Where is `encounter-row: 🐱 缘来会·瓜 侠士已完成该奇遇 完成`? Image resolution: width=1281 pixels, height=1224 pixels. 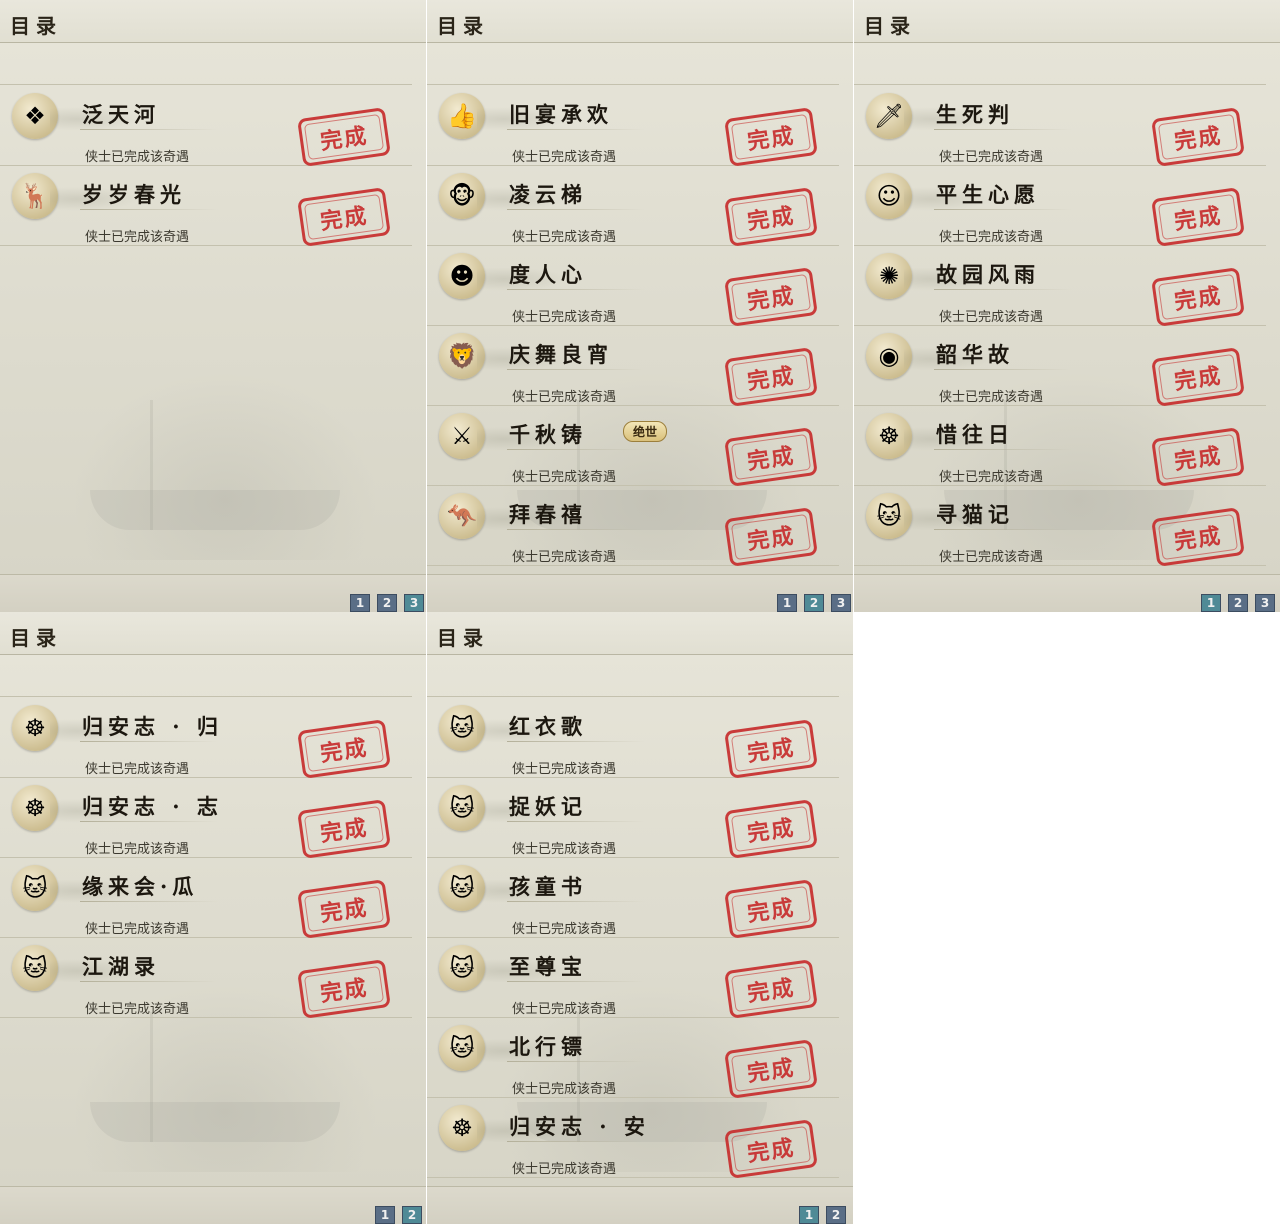 encounter-row: 🐱 缘来会·瓜 侠士已完成该奇遇 完成 is located at coordinates (206, 898).